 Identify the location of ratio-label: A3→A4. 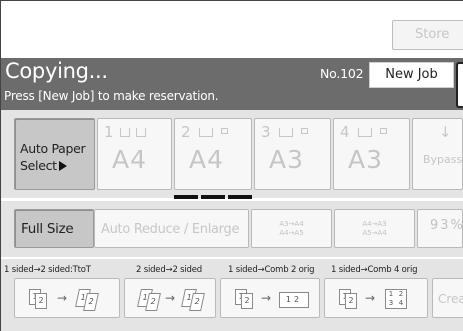
(291, 224).